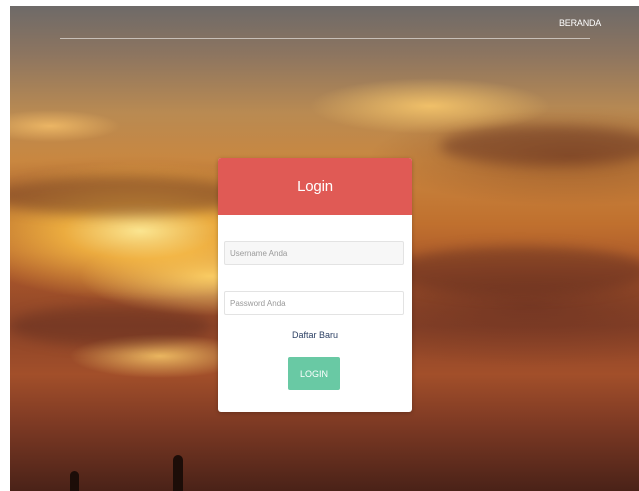 This screenshot has height=491, width=639. I want to click on login-card-header: Login, so click(315, 186).